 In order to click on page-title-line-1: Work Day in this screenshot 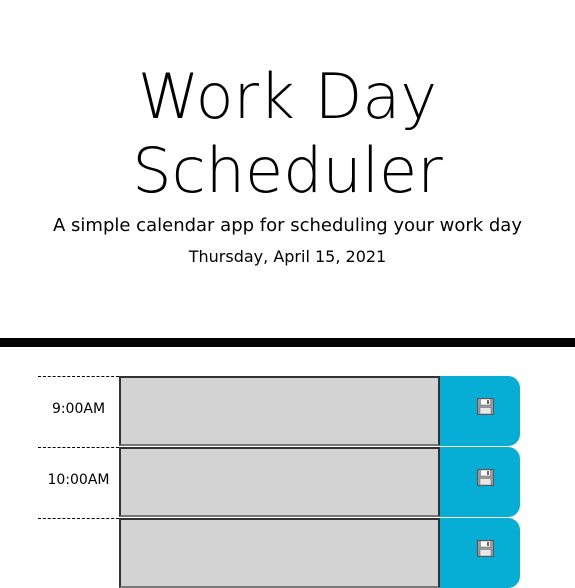, I will do `click(287, 96)`.